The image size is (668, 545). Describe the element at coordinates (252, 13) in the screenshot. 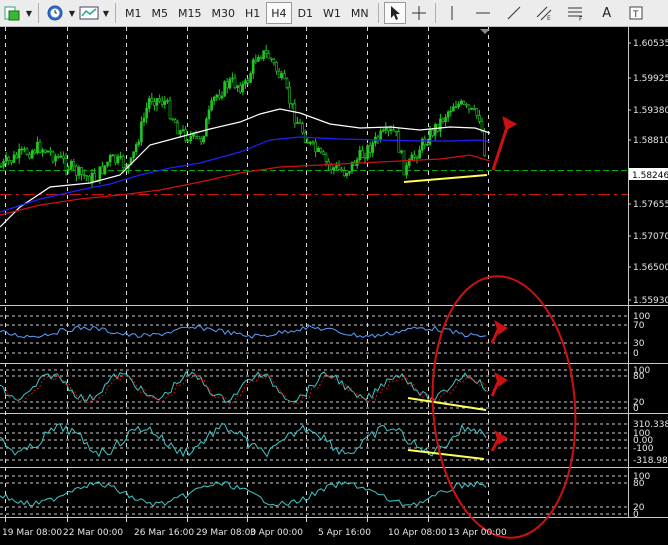

I see `timeframe-h1: H1` at that location.